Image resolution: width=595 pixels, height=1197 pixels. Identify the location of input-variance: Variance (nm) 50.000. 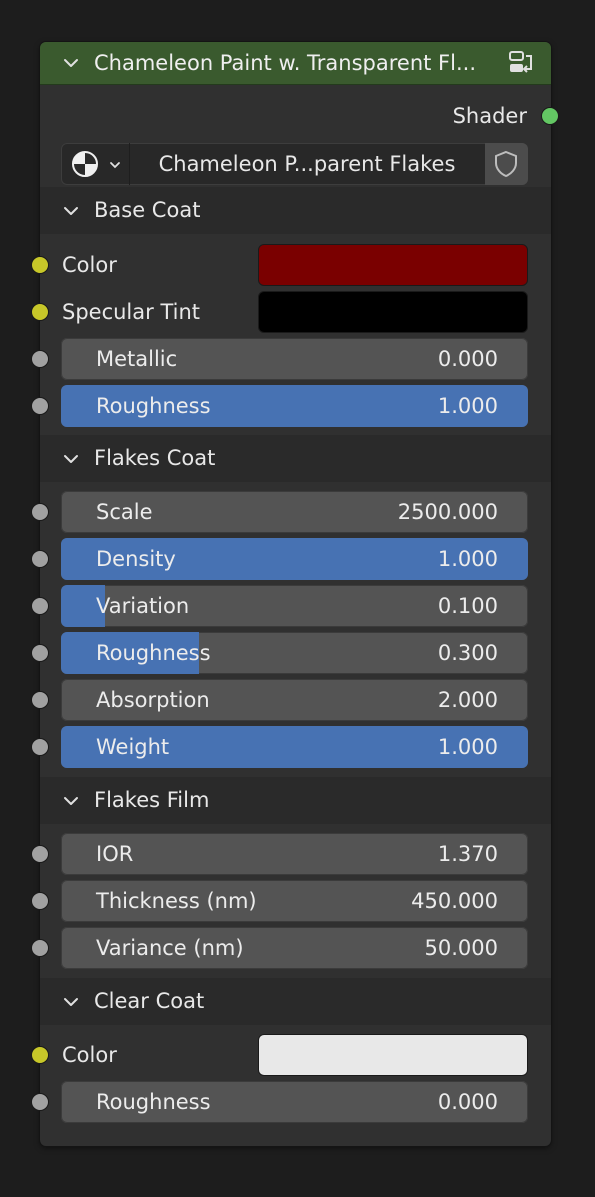
(291, 948).